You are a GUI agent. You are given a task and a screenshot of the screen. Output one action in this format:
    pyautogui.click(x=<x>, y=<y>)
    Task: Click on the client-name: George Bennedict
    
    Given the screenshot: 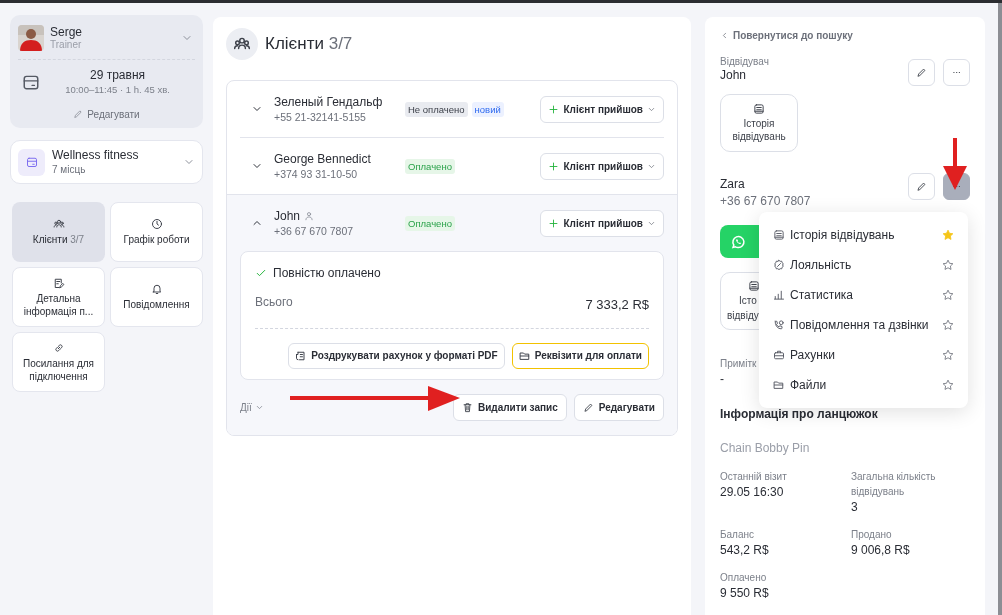 What is the action you would take?
    pyautogui.click(x=322, y=158)
    